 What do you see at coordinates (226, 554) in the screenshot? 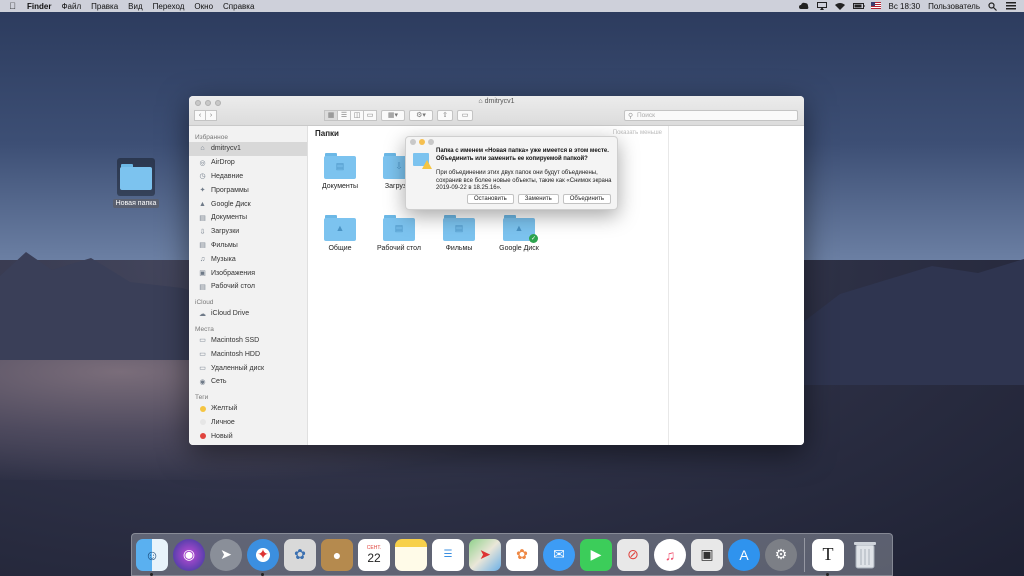
I see `launchpad-icon: ➤` at bounding box center [226, 554].